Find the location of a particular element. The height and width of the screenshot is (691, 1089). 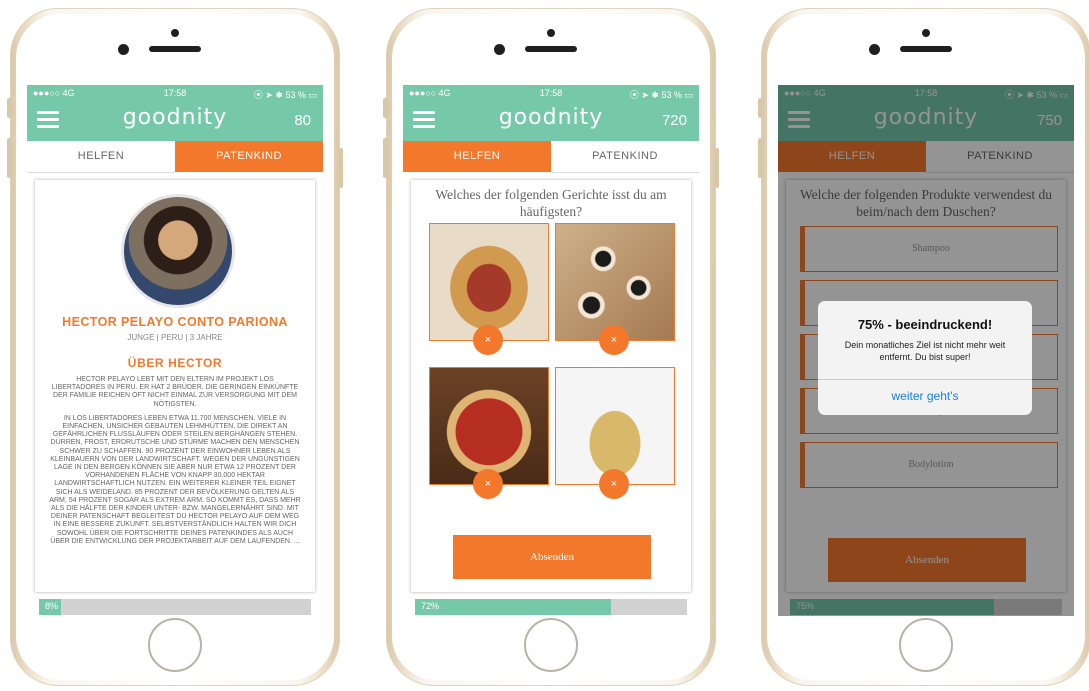

pizza-image is located at coordinates (489, 426).